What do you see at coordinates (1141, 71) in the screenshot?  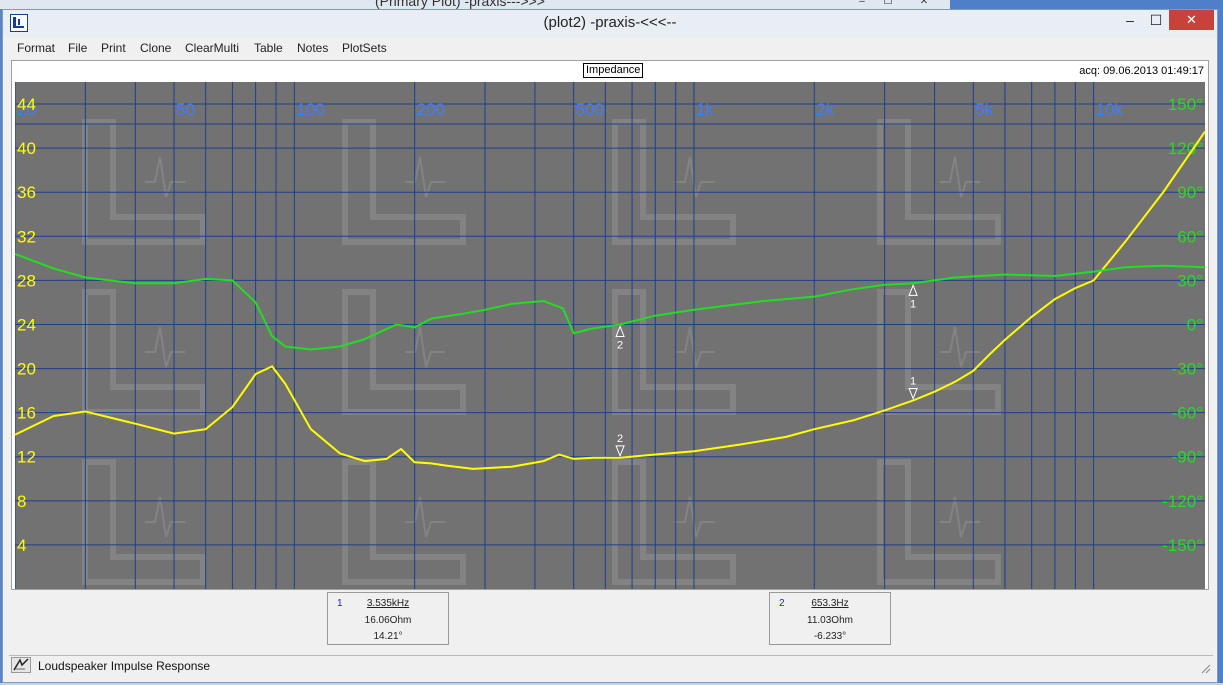 I see `acquisition-timestamp: acq: 09.06.2013 01:49:17` at bounding box center [1141, 71].